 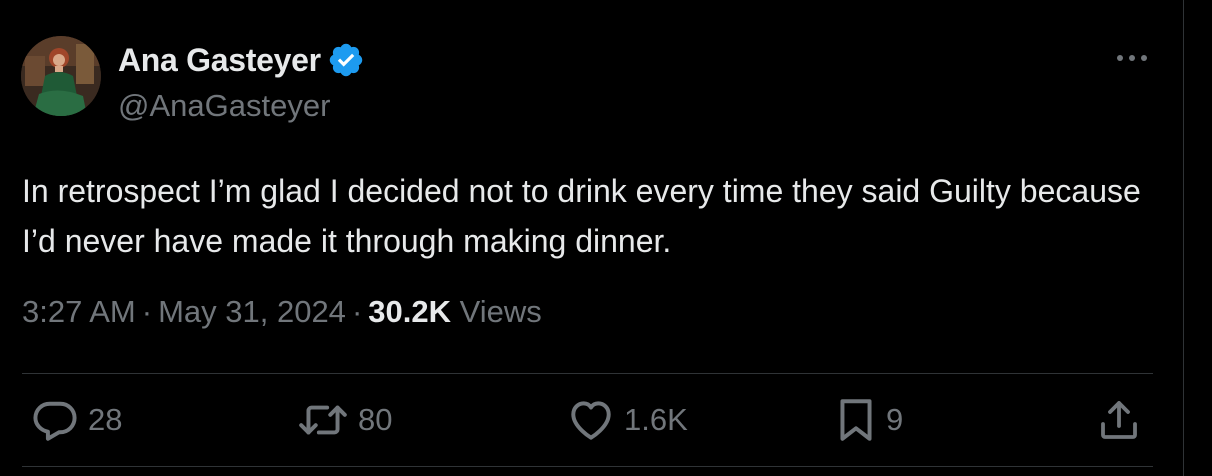 I want to click on more-options-button, so click(x=1132, y=58).